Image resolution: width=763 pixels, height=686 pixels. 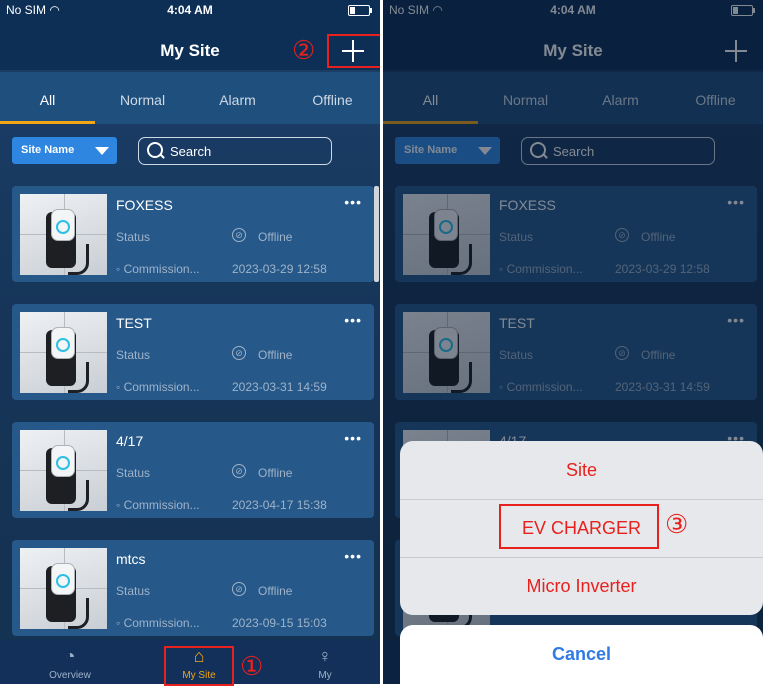 What do you see at coordinates (581, 470) in the screenshot?
I see `option-site: Site` at bounding box center [581, 470].